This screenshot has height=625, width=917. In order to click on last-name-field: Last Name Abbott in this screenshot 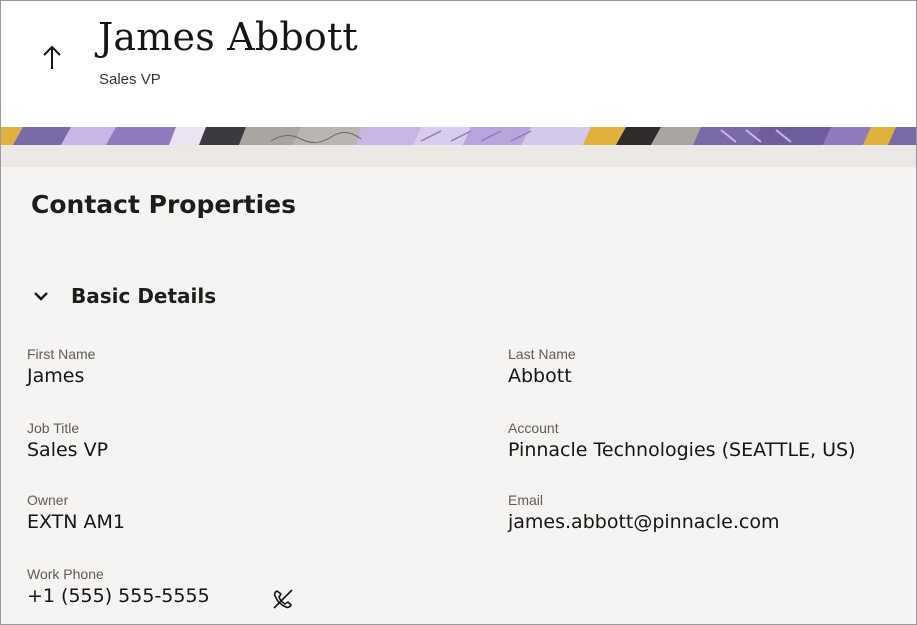, I will do `click(542, 367)`.